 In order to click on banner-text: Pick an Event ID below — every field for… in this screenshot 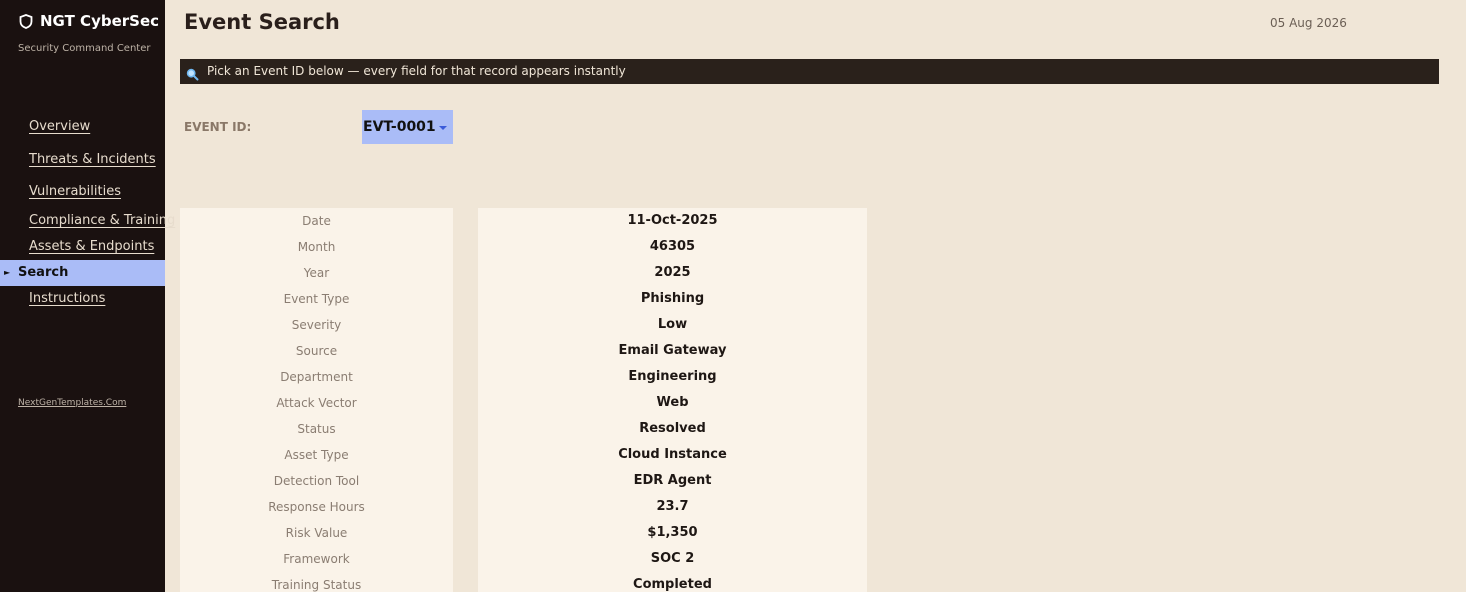, I will do `click(416, 71)`.